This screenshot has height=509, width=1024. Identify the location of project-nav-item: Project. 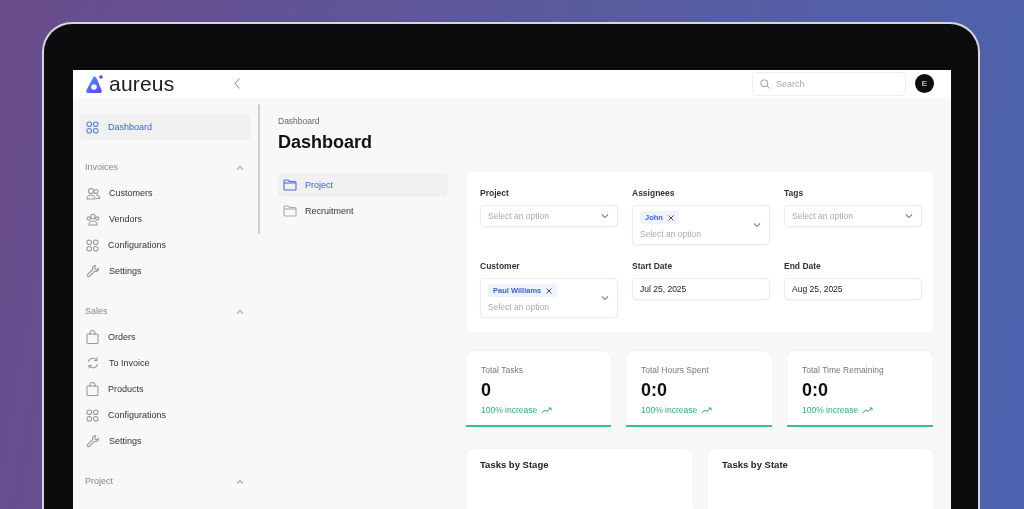
(363, 185).